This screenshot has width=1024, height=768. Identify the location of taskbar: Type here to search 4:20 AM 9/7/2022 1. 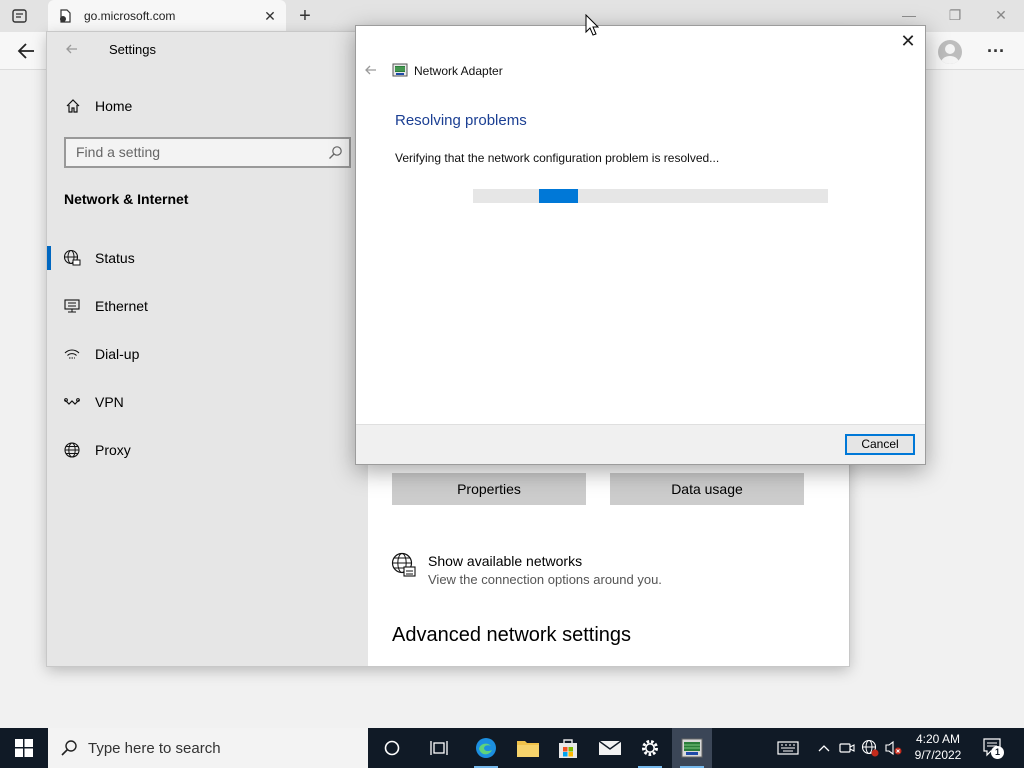
(512, 748).